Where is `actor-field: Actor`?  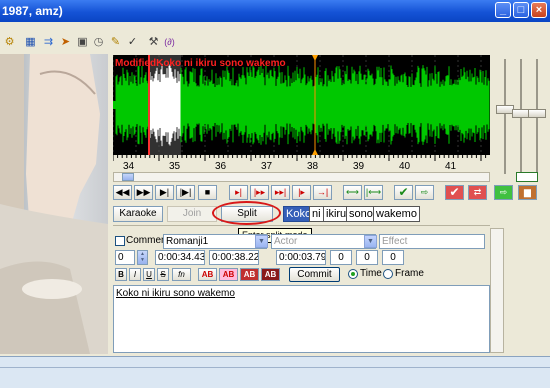 actor-field: Actor is located at coordinates (323, 241).